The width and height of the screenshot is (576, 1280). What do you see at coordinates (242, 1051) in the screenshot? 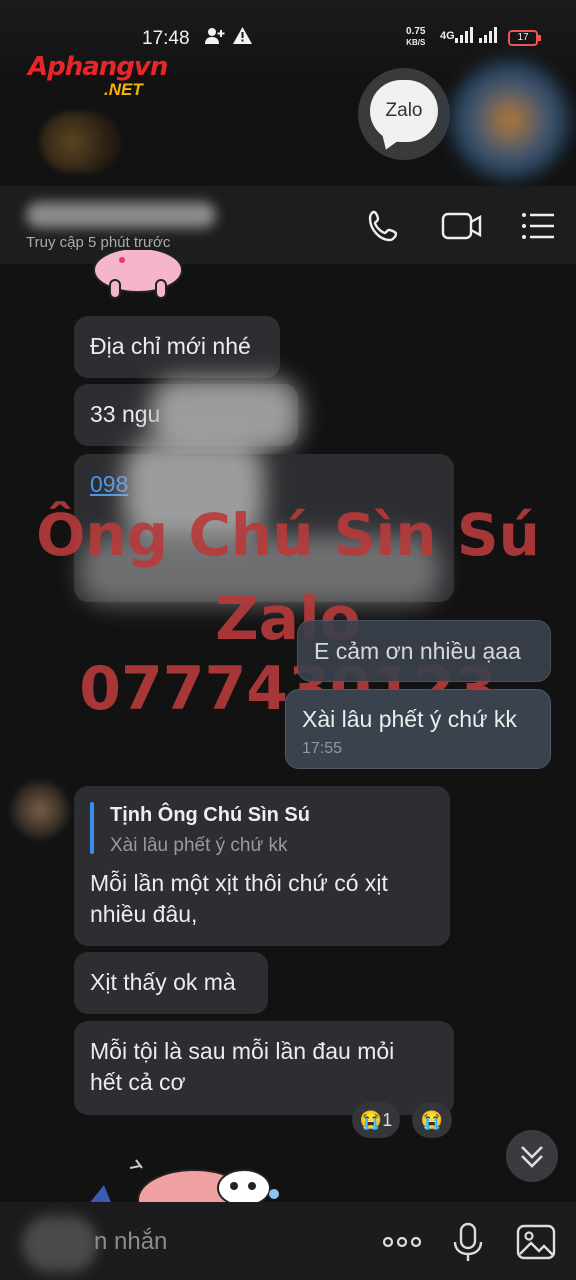
I see `message-text-line: Mỗi tội là sau mỗi lần đau mỏi` at bounding box center [242, 1051].